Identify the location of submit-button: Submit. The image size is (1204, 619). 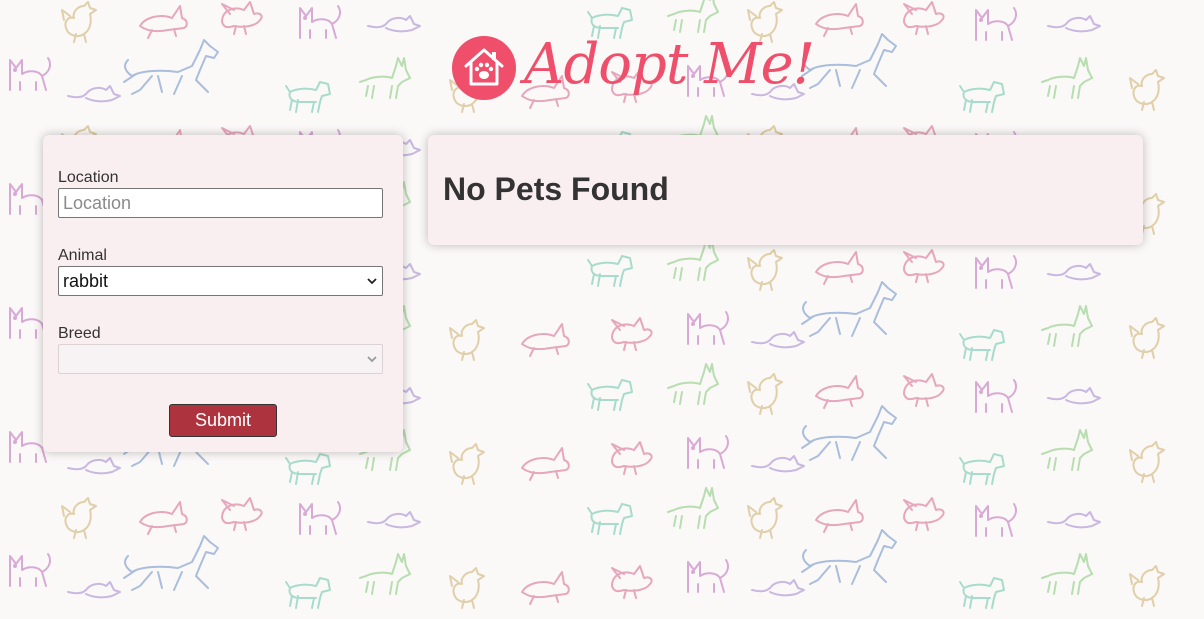
(223, 420).